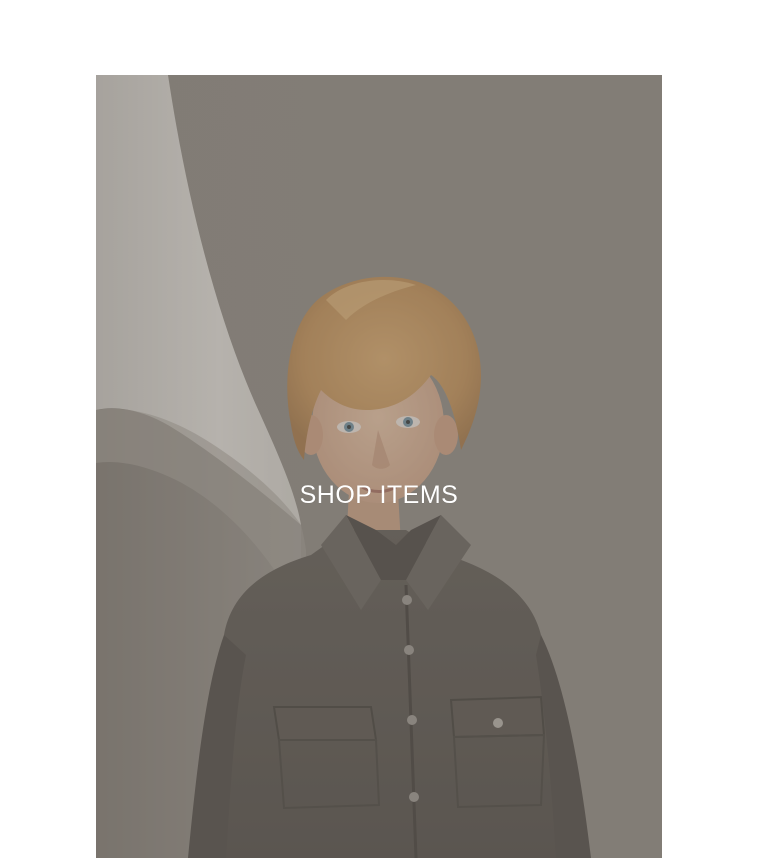  What do you see at coordinates (379, 495) in the screenshot?
I see `shop-items-label: SHOP ITEMS` at bounding box center [379, 495].